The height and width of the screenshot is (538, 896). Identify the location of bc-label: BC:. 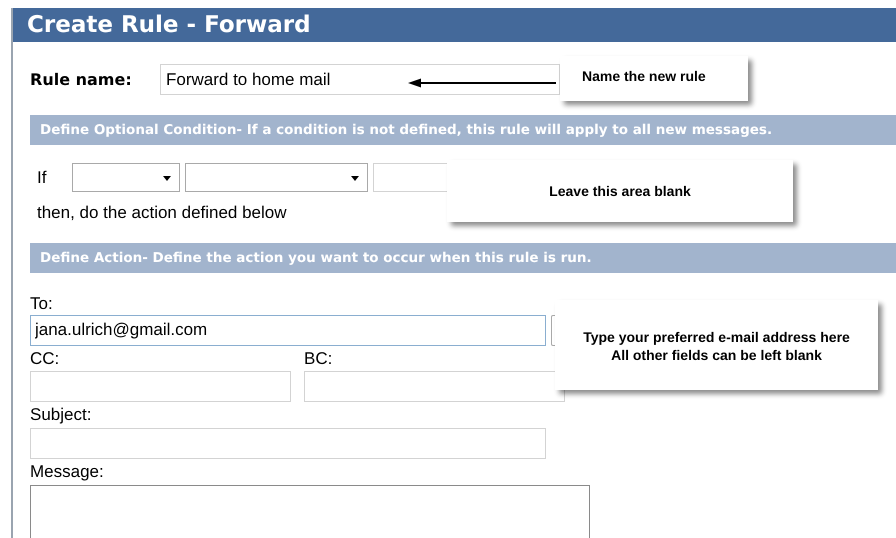
(319, 359).